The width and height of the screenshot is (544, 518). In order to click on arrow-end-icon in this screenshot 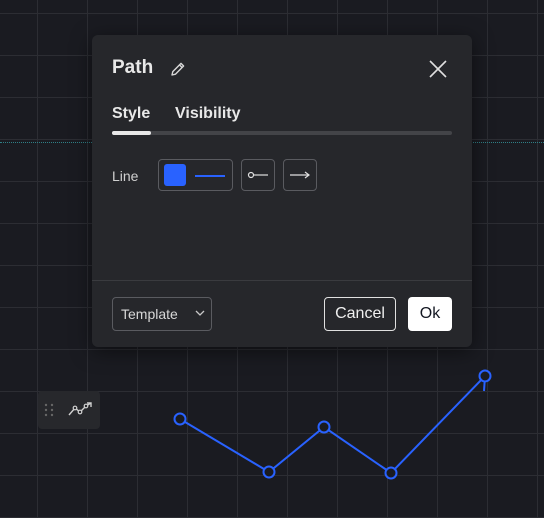, I will do `click(300, 175)`.